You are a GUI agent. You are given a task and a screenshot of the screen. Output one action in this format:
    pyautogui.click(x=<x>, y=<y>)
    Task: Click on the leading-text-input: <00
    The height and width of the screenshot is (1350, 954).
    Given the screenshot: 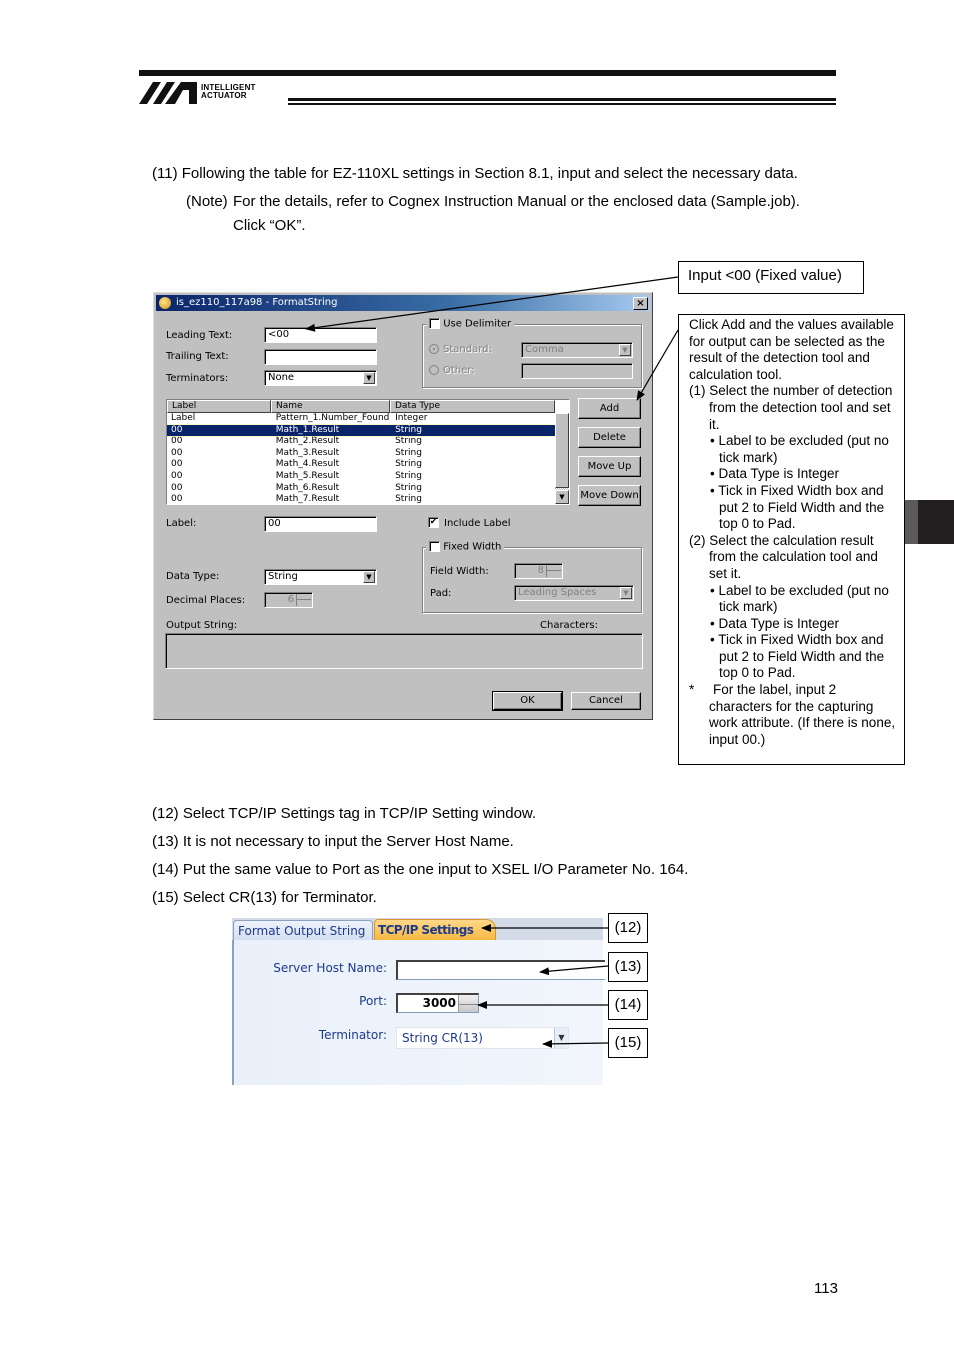 What is the action you would take?
    pyautogui.click(x=320, y=335)
    